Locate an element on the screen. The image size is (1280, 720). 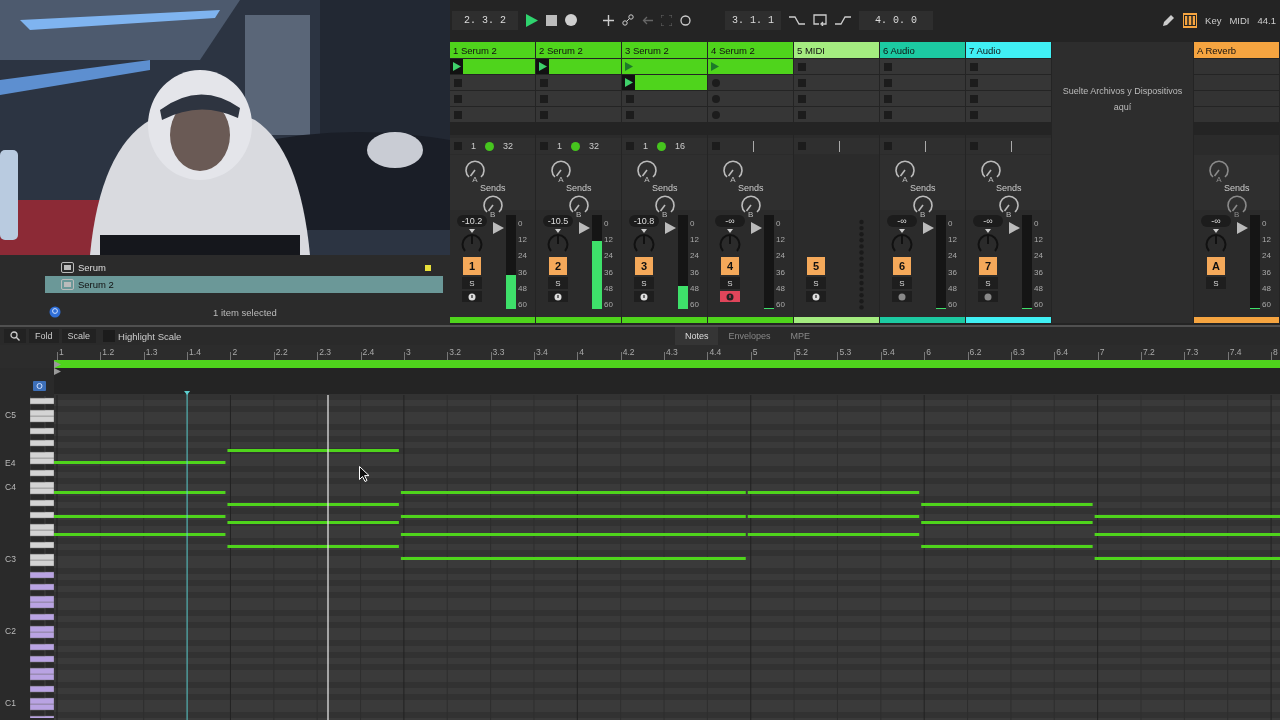
arrow-left-icon is located at coordinates (647, 20).